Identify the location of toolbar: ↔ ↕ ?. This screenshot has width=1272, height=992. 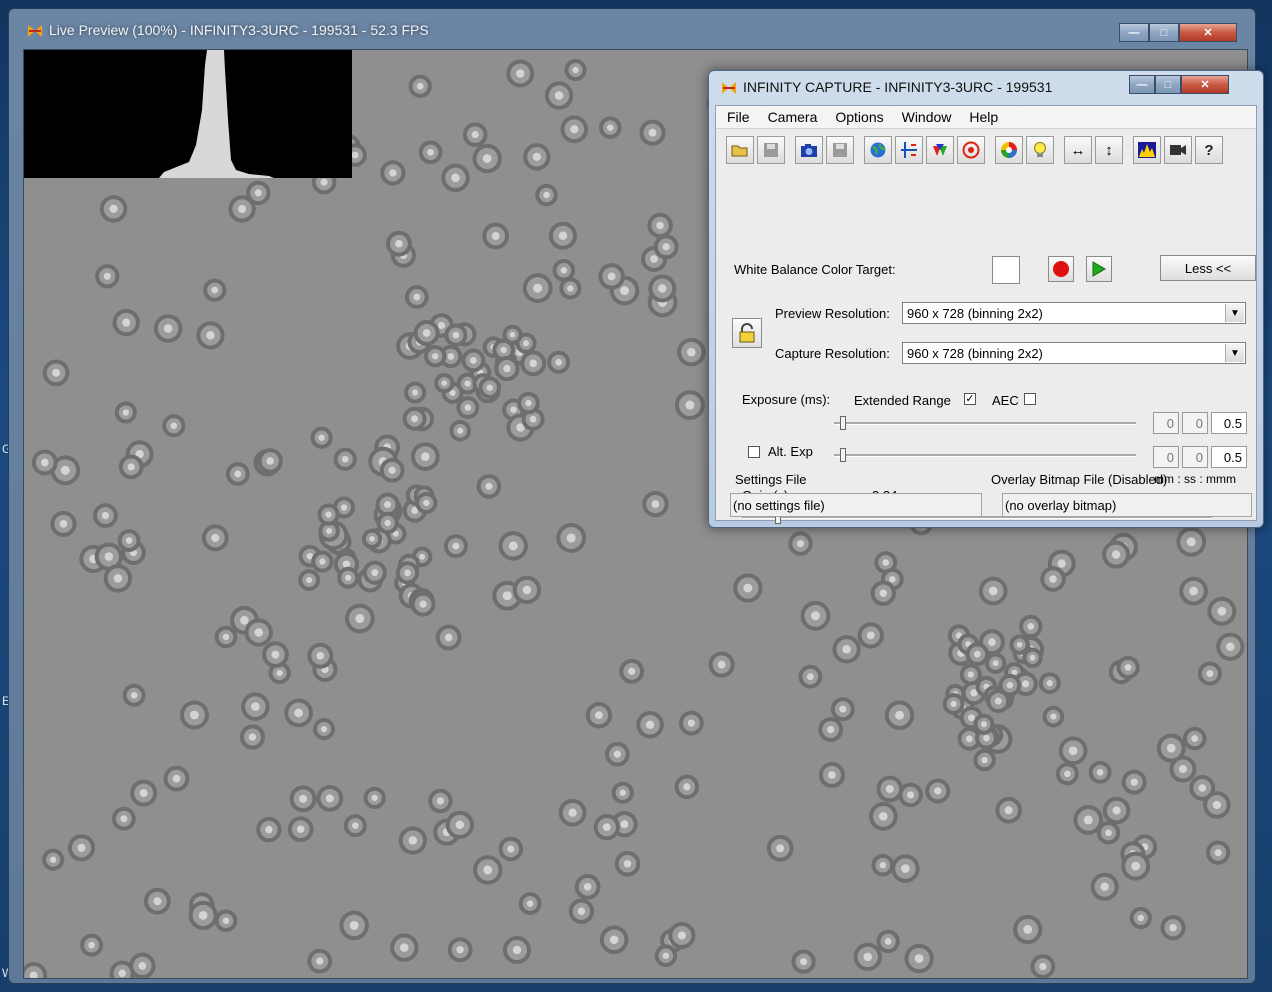
(976, 151).